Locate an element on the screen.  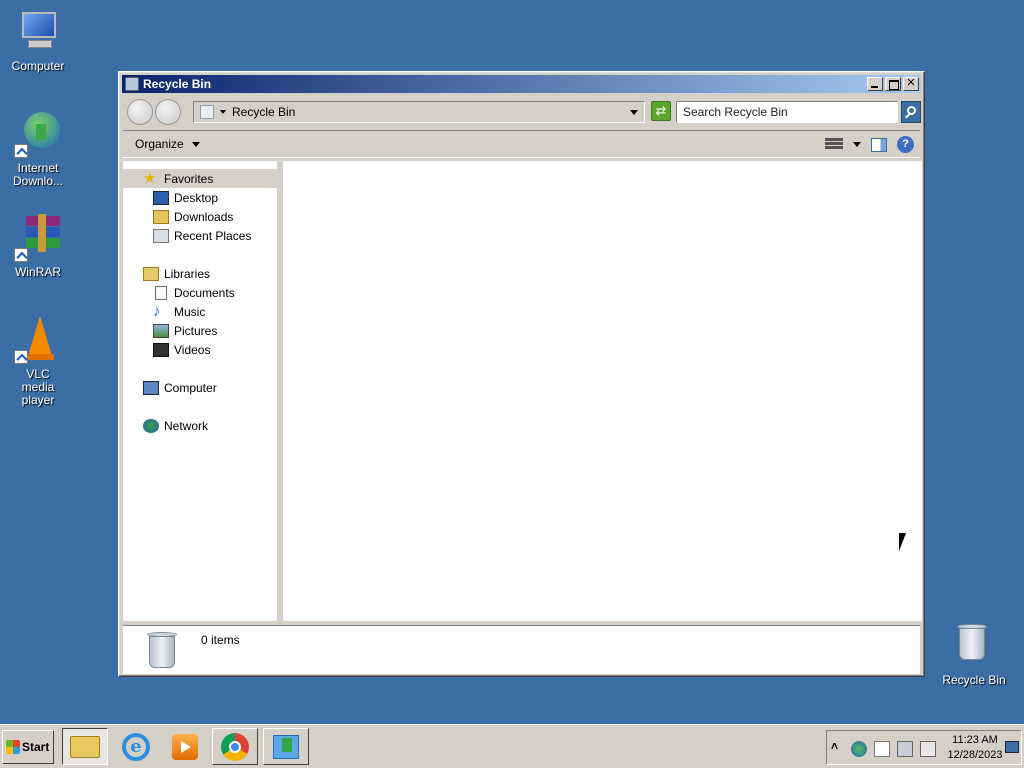
chrome-icon is located at coordinates (235, 746).